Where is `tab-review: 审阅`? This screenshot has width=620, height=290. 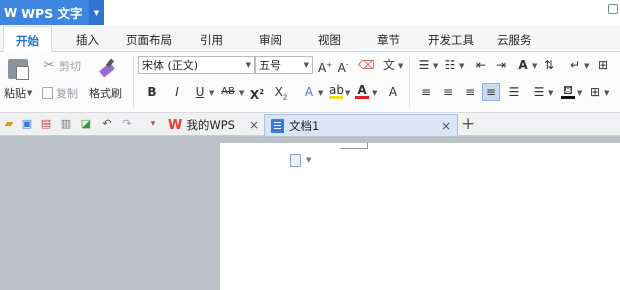
tab-review: 审阅 is located at coordinates (270, 40).